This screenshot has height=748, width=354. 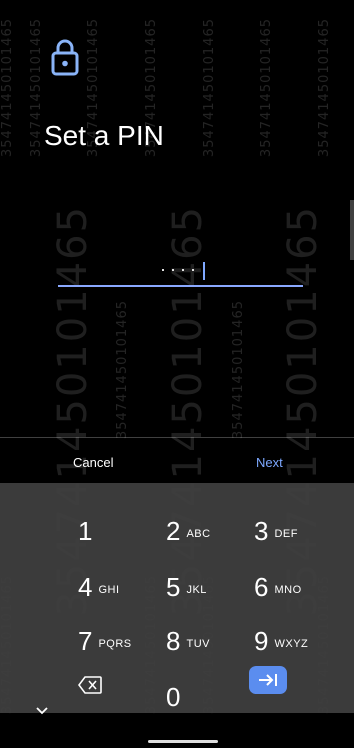 What do you see at coordinates (85, 531) in the screenshot?
I see `key-number: 1` at bounding box center [85, 531].